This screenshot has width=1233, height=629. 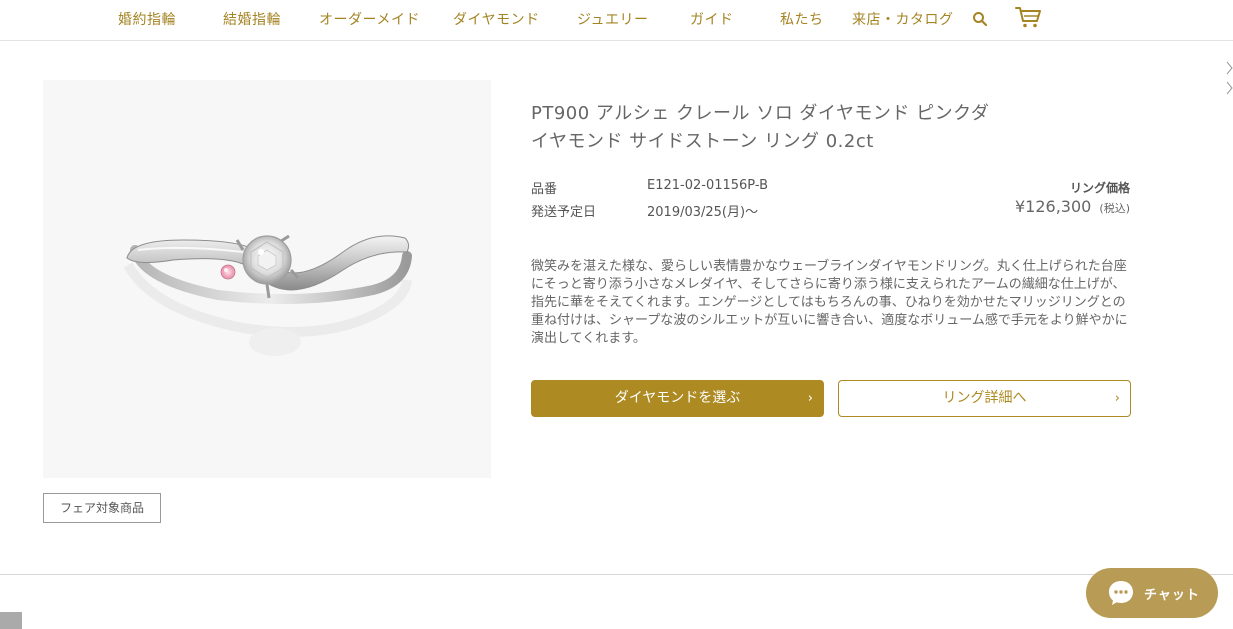 What do you see at coordinates (564, 212) in the screenshot?
I see `spec-label-ship-date: 発送予定日` at bounding box center [564, 212].